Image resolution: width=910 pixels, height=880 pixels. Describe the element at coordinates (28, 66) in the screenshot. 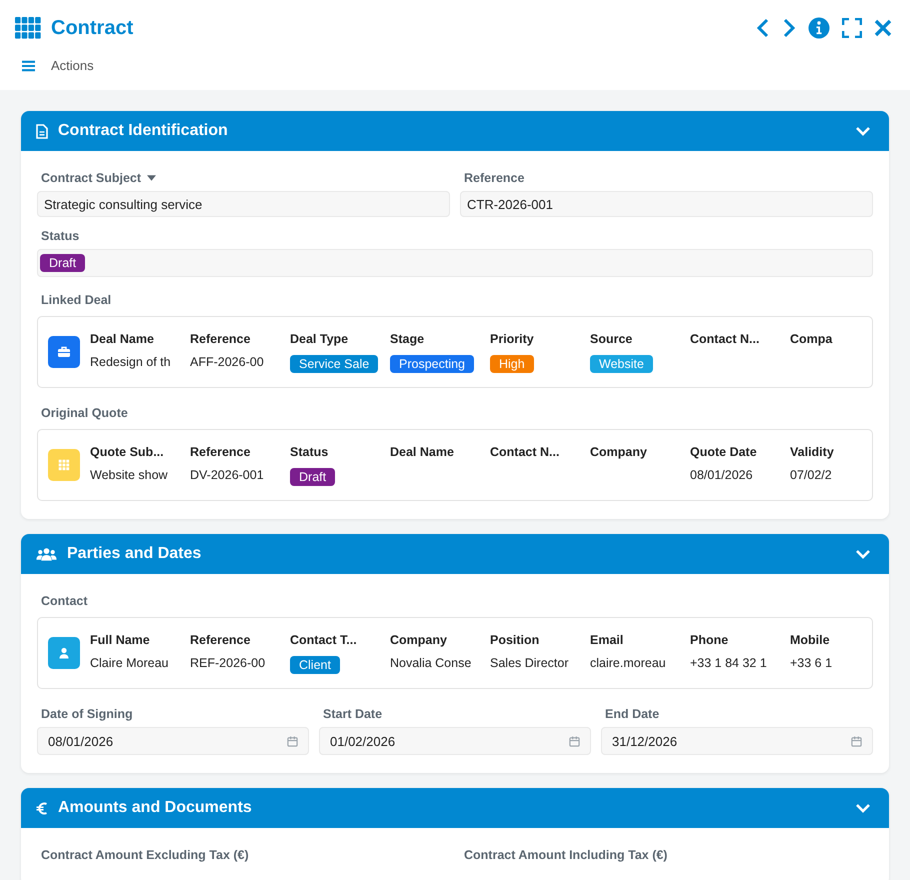

I see `menu-icon` at that location.